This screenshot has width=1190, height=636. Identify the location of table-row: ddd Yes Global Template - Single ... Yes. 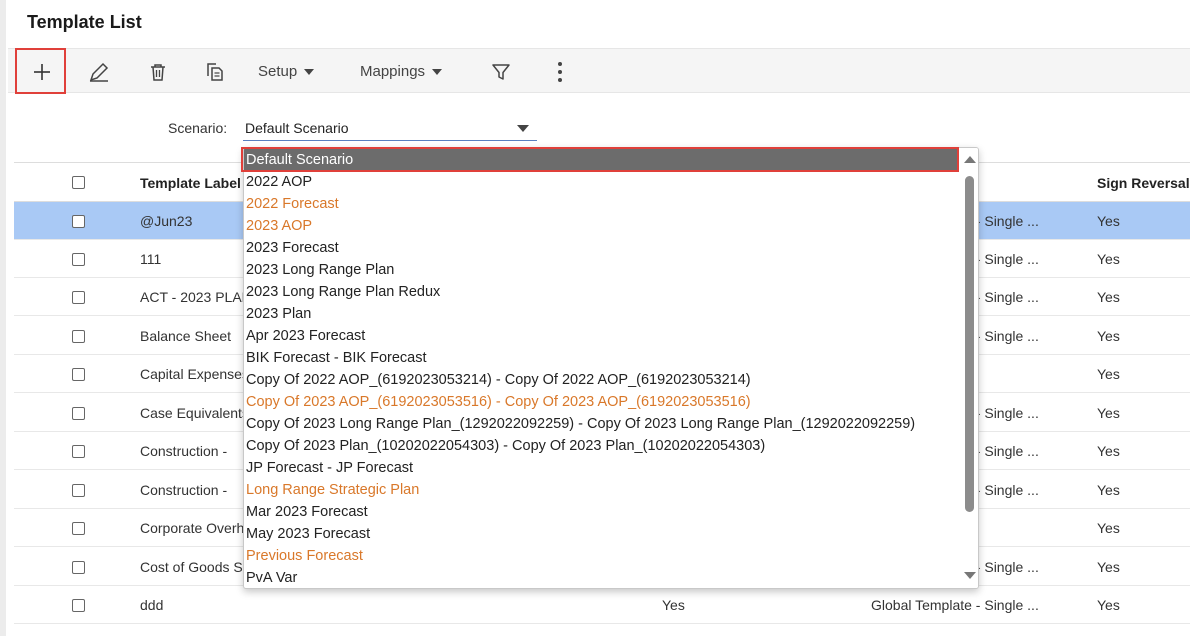
(602, 605).